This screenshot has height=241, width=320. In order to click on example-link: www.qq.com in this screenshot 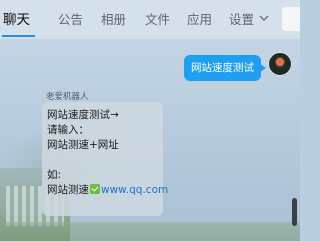, I will do `click(134, 190)`.